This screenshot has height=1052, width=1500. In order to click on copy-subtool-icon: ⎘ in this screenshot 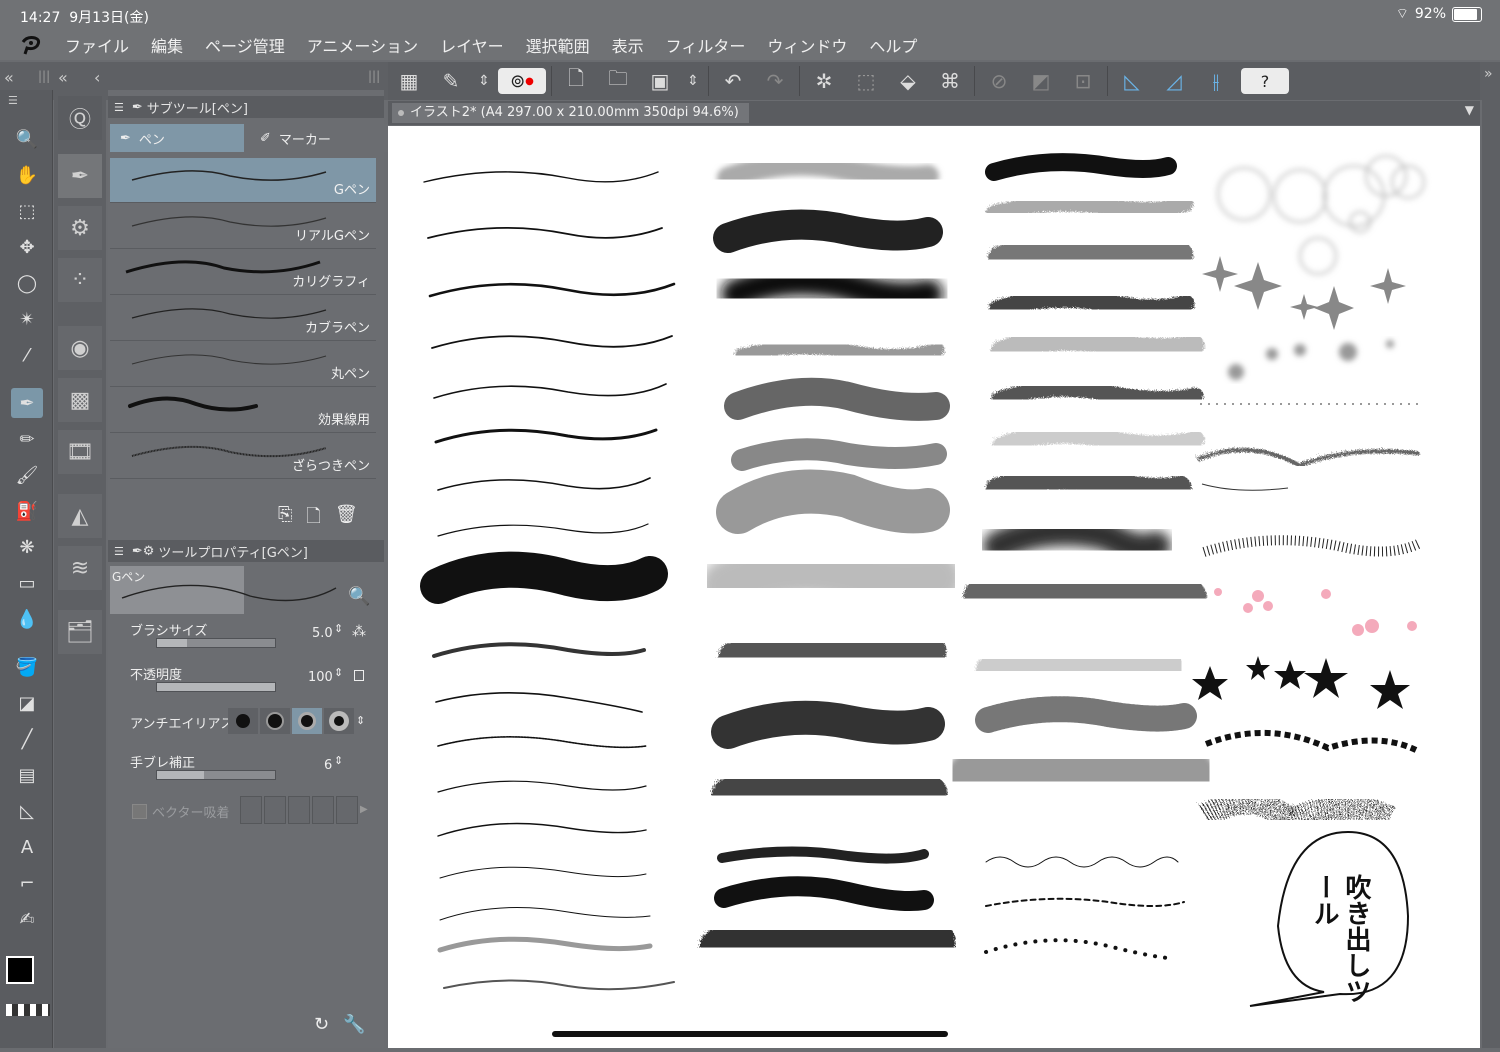, I will do `click(285, 519)`.